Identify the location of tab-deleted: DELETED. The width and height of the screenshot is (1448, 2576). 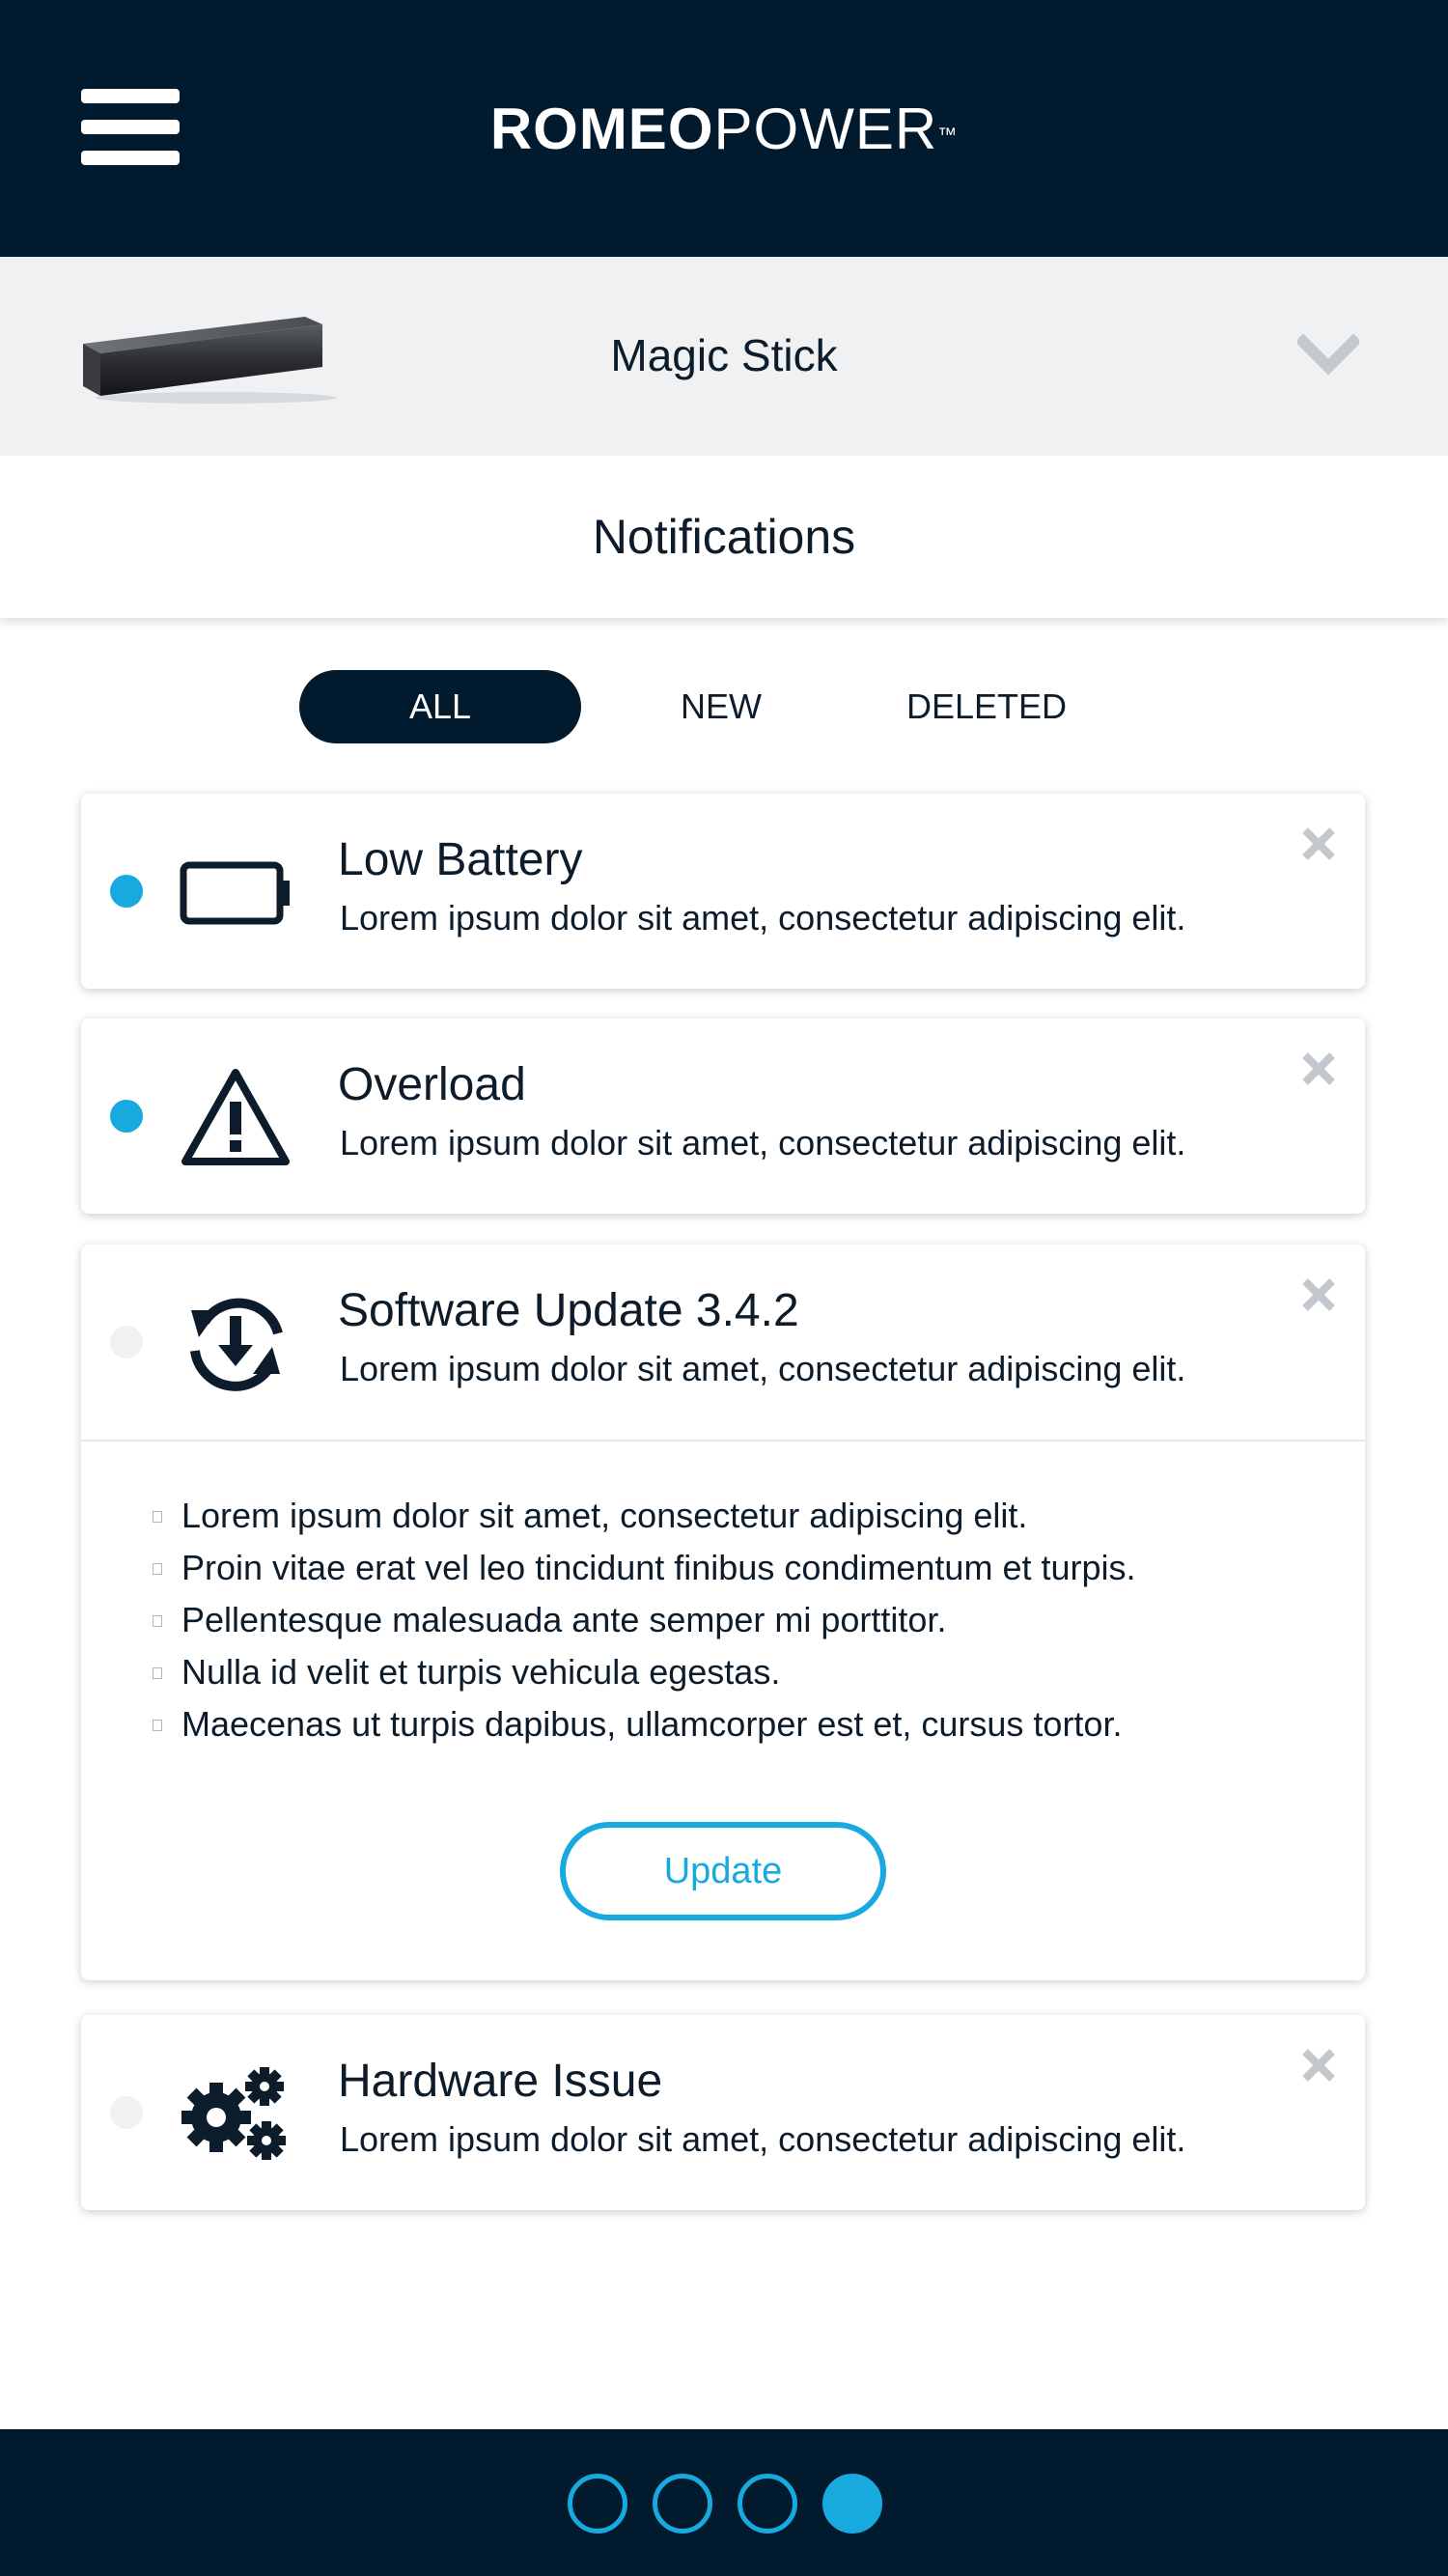
(987, 707).